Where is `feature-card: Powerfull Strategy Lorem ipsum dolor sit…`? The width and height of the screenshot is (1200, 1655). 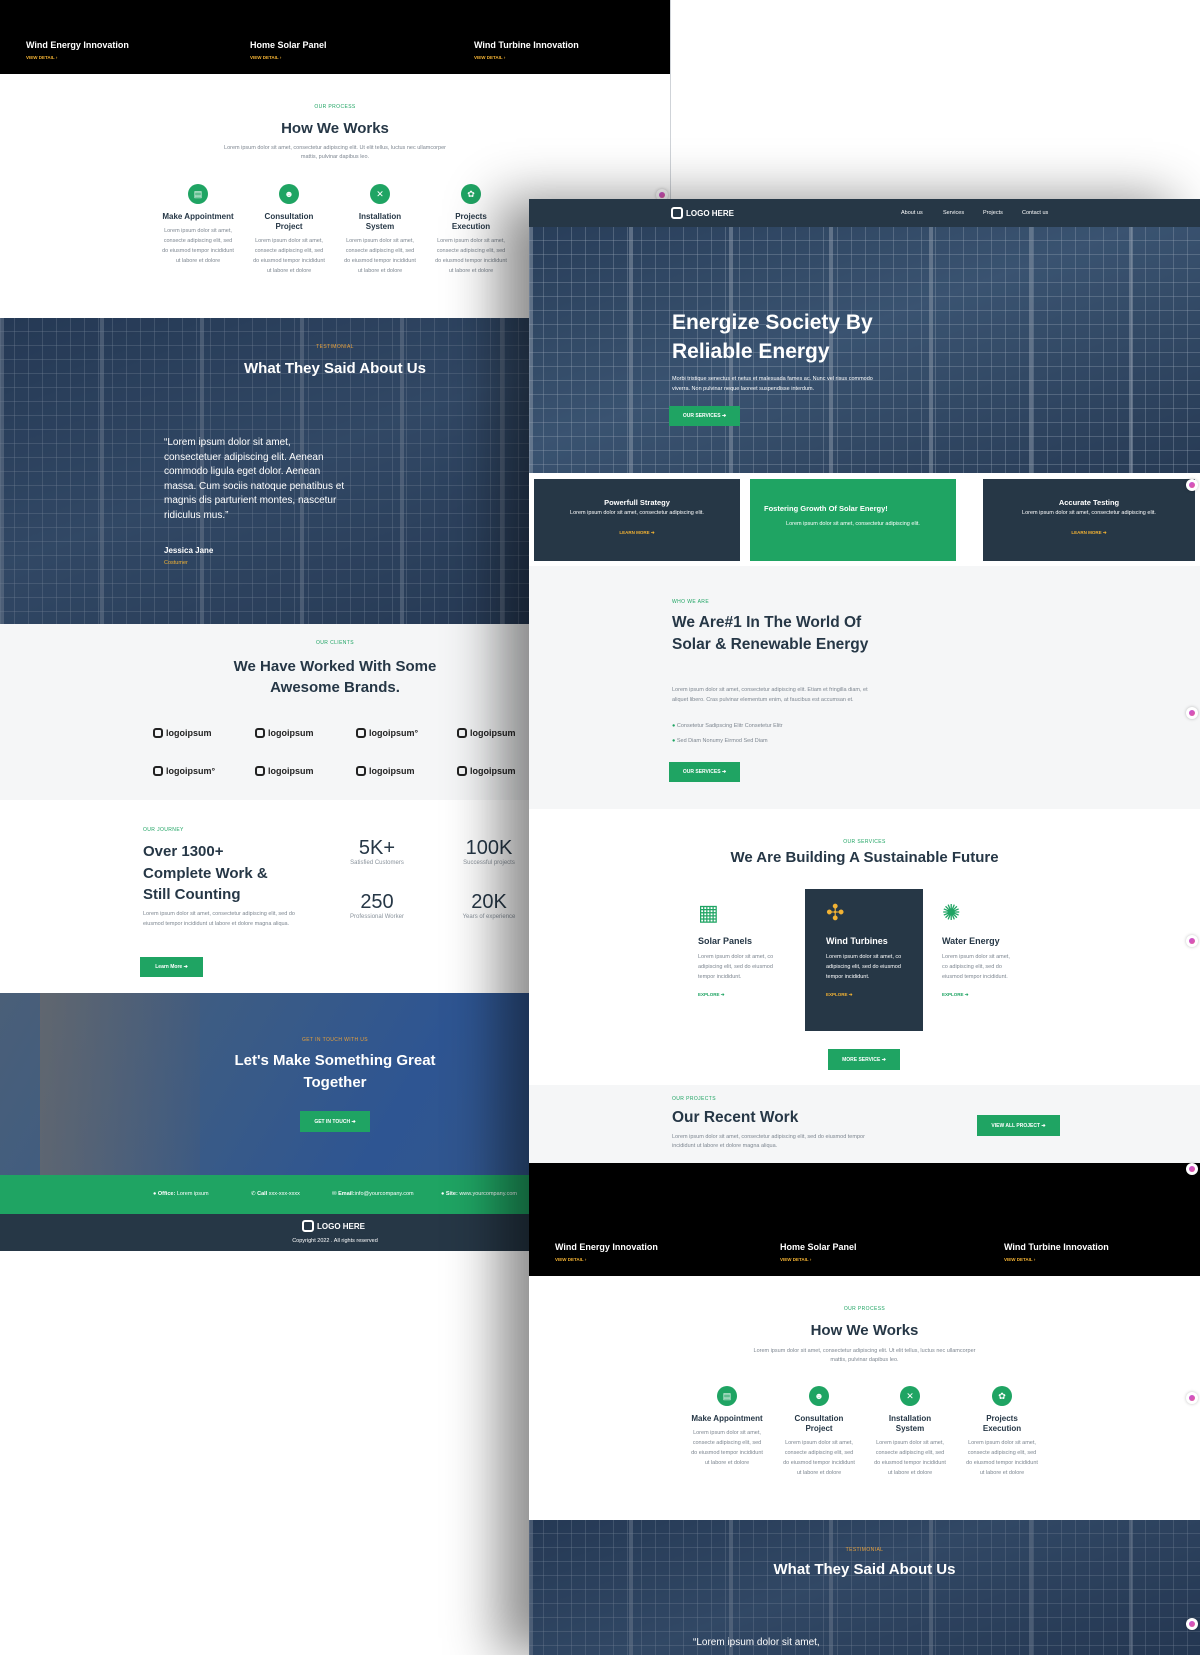 feature-card: Powerfull Strategy Lorem ipsum dolor sit… is located at coordinates (637, 520).